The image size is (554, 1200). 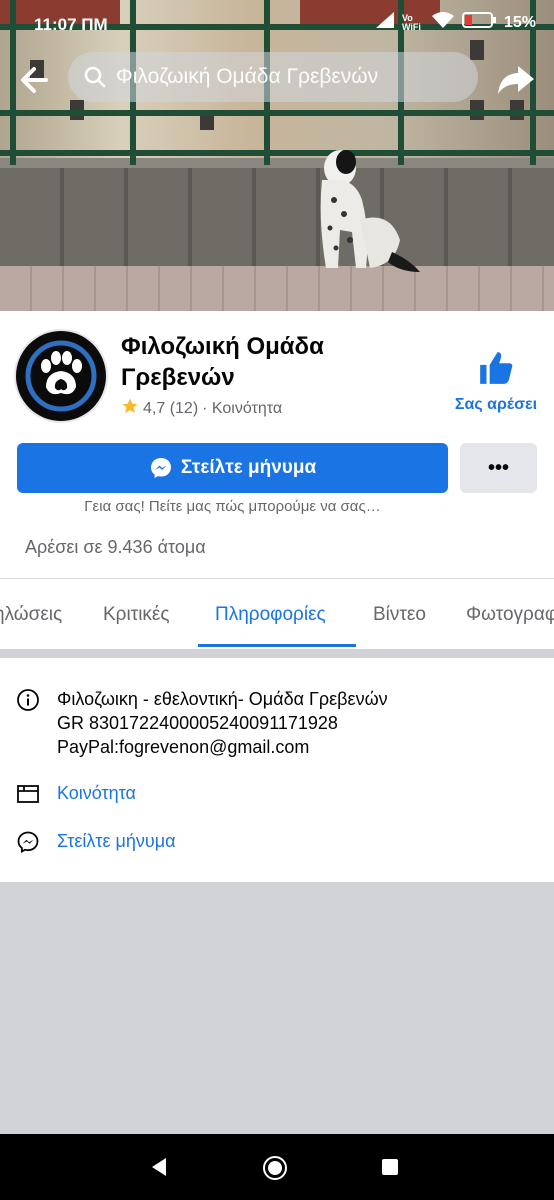 I want to click on message-link: Στείλτε μήνυμα, so click(x=116, y=841).